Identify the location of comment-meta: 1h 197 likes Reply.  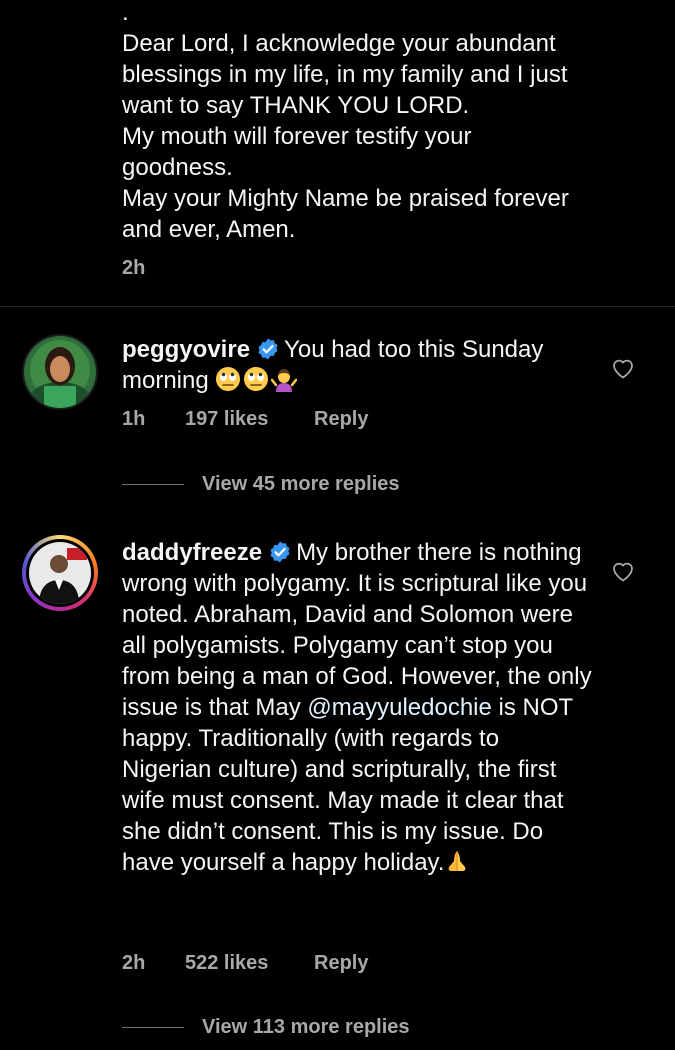
(245, 419).